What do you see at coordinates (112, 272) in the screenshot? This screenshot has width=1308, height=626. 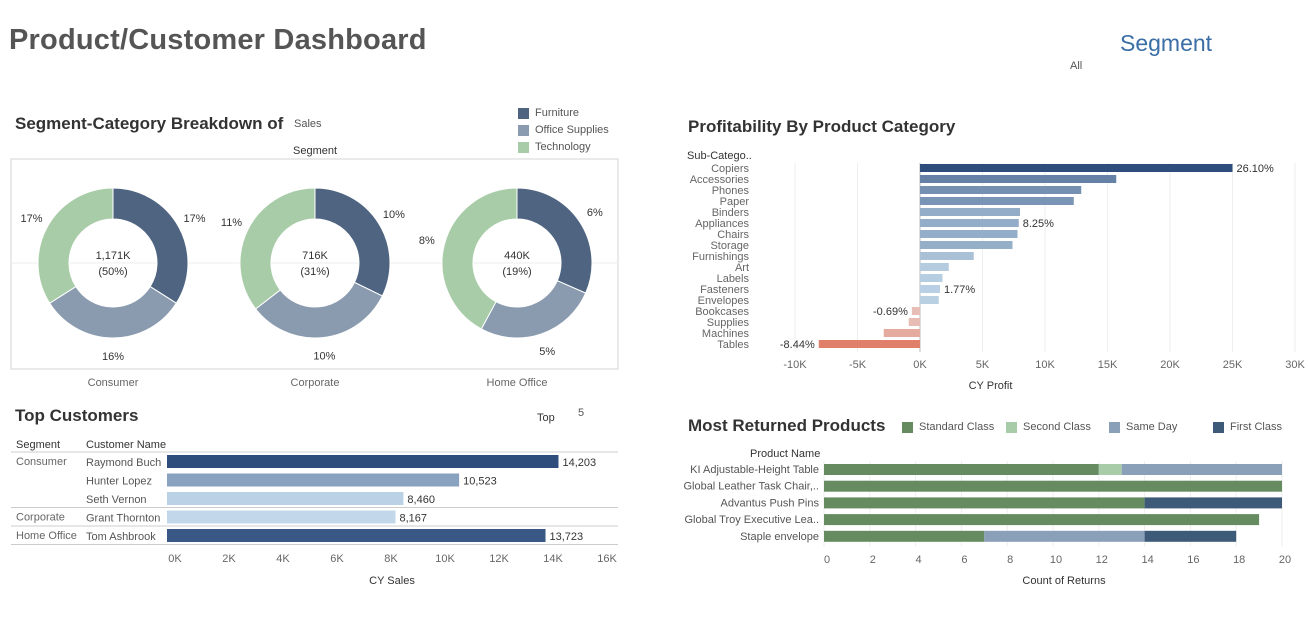 I see `donut-share-label: (50%)` at bounding box center [112, 272].